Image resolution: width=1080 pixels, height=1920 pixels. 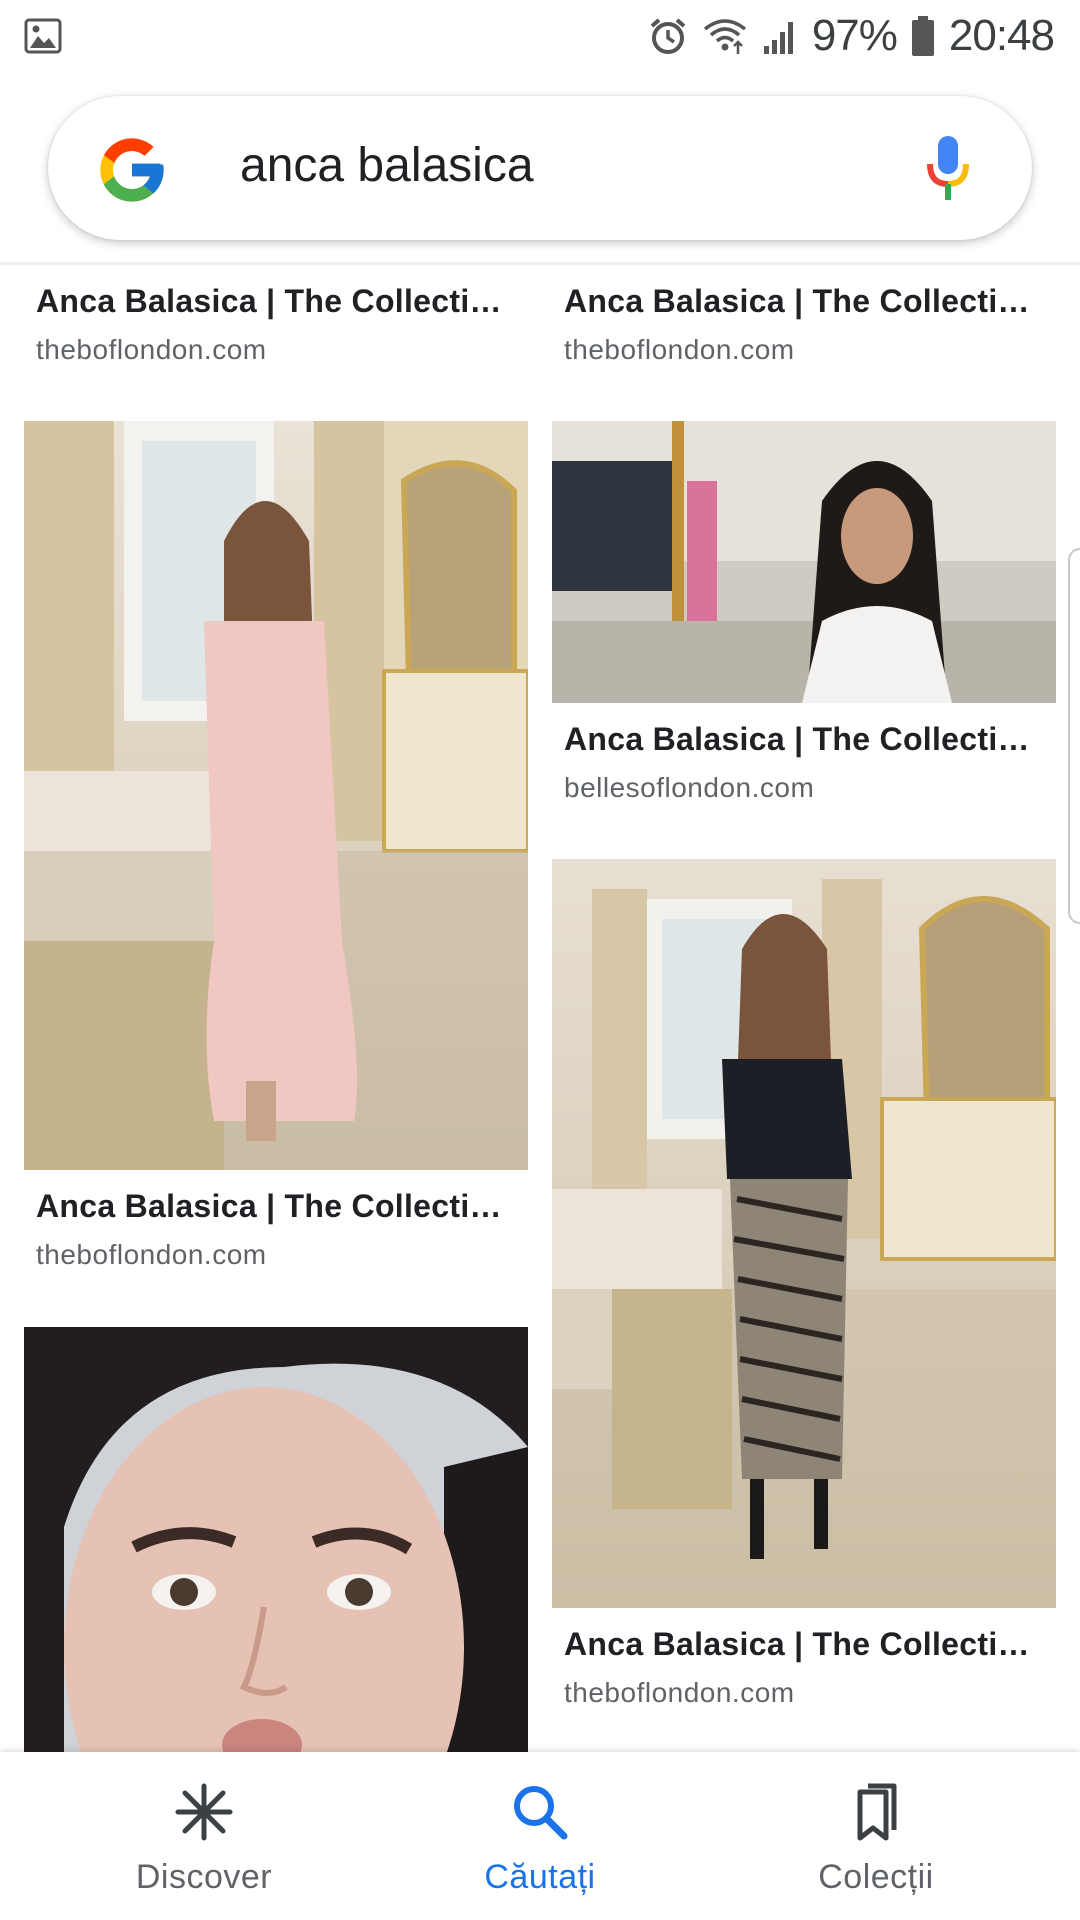 I want to click on status-bar: 97% 20:48, so click(x=540, y=35).